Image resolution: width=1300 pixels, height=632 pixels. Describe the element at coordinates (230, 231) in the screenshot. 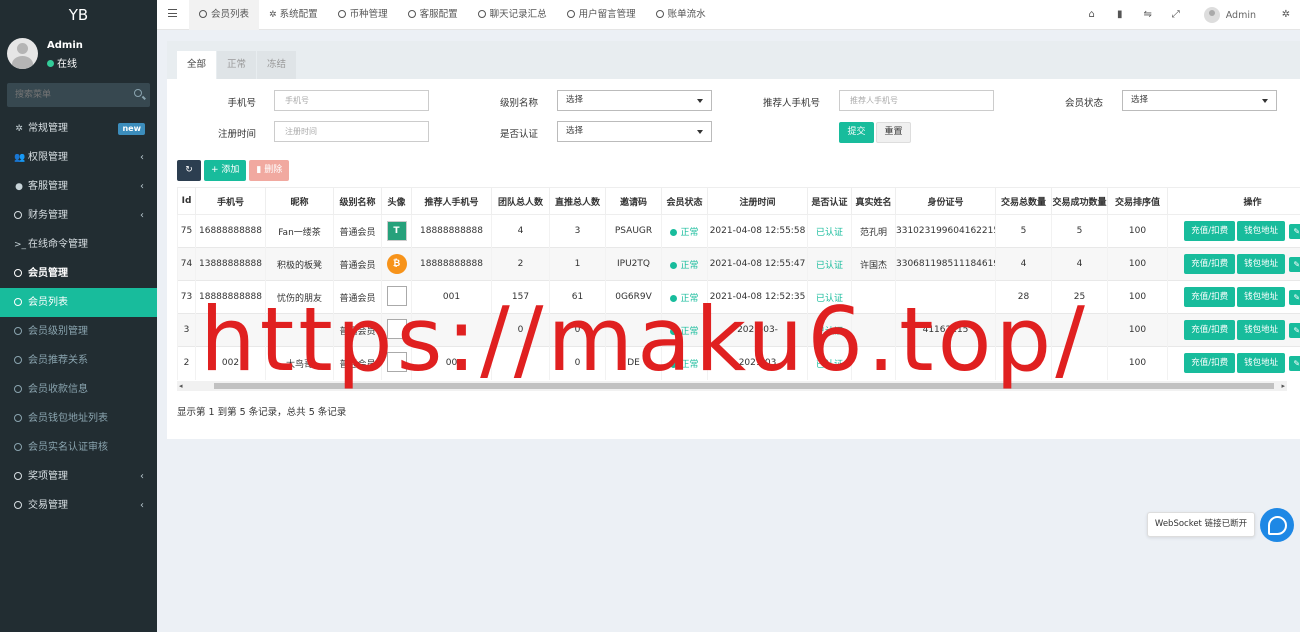

I see `cell-phone: 16888888888` at that location.